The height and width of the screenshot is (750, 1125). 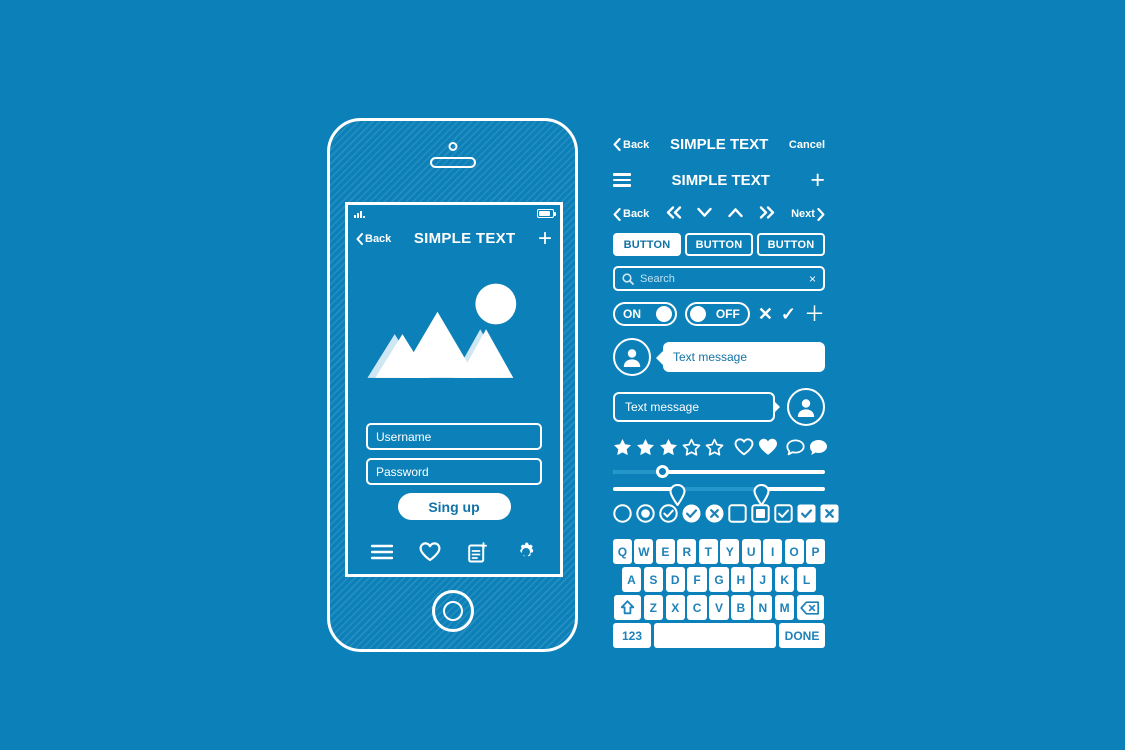 I want to click on key-c: C, so click(x=697, y=607).